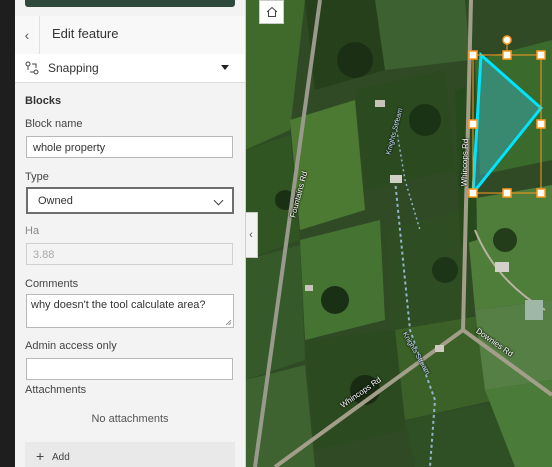 The image size is (552, 467). Describe the element at coordinates (130, 3) in the screenshot. I see `top-bar` at that location.